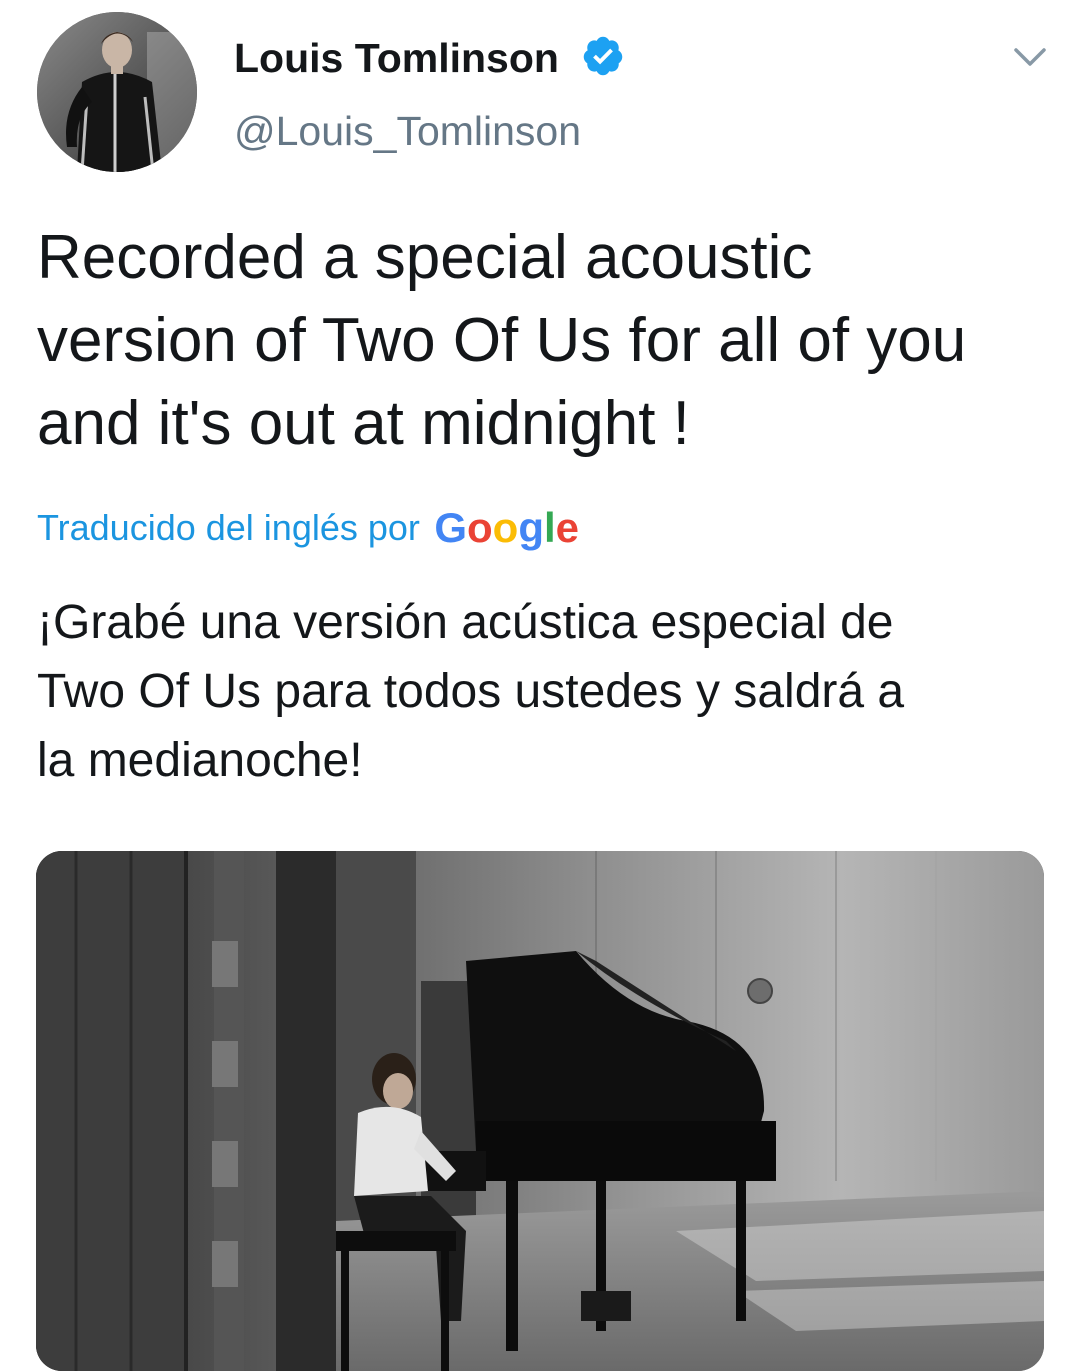 This screenshot has height=1371, width=1080. Describe the element at coordinates (396, 58) in the screenshot. I see `display-name: Louis Tomlinson` at that location.